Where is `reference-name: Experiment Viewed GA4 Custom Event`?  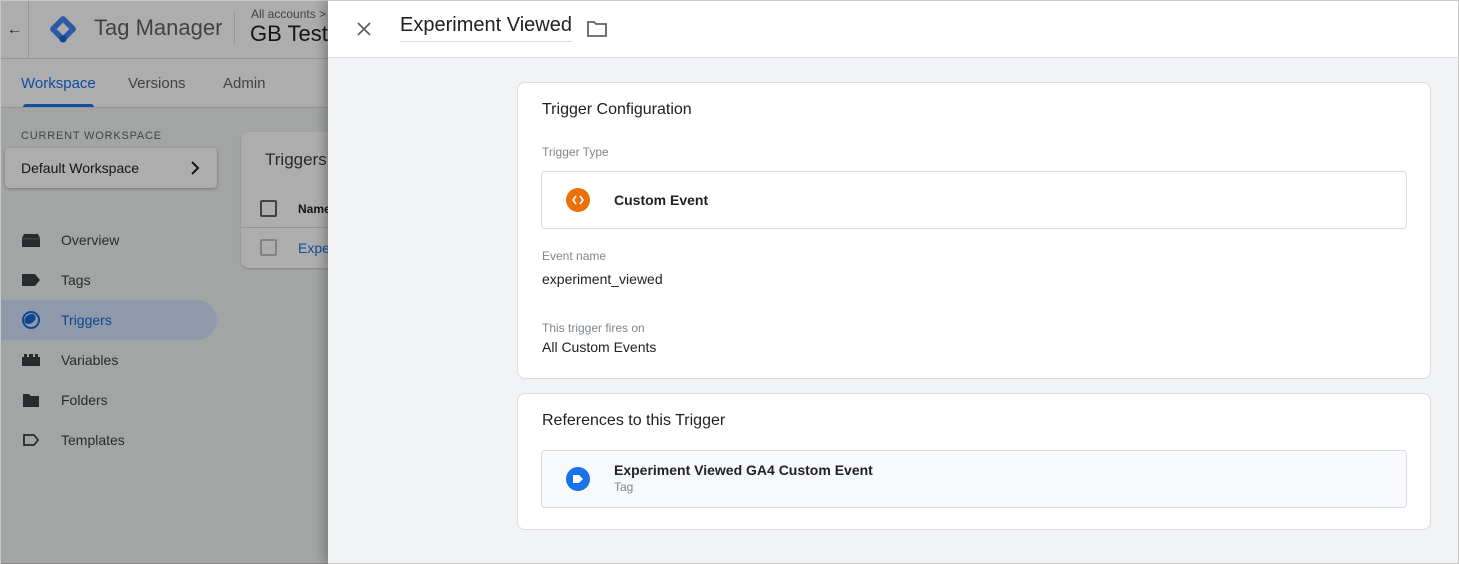 reference-name: Experiment Viewed GA4 Custom Event is located at coordinates (743, 470).